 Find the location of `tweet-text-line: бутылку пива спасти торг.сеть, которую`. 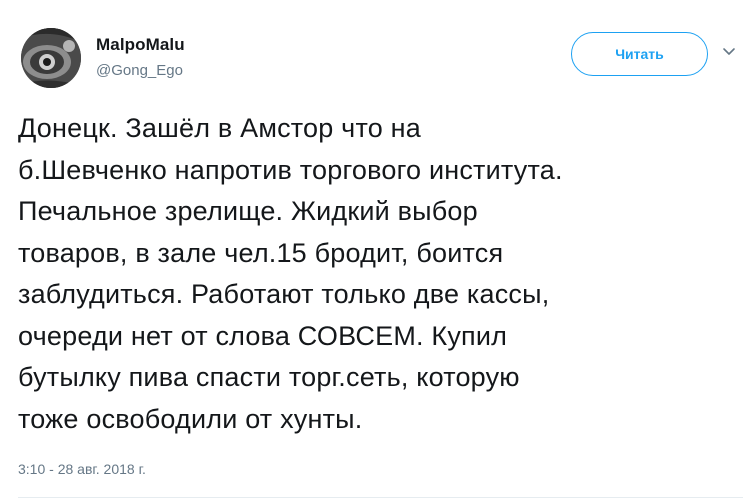

tweet-text-line: бутылку пива спасти торг.сеть, которую is located at coordinates (269, 377).